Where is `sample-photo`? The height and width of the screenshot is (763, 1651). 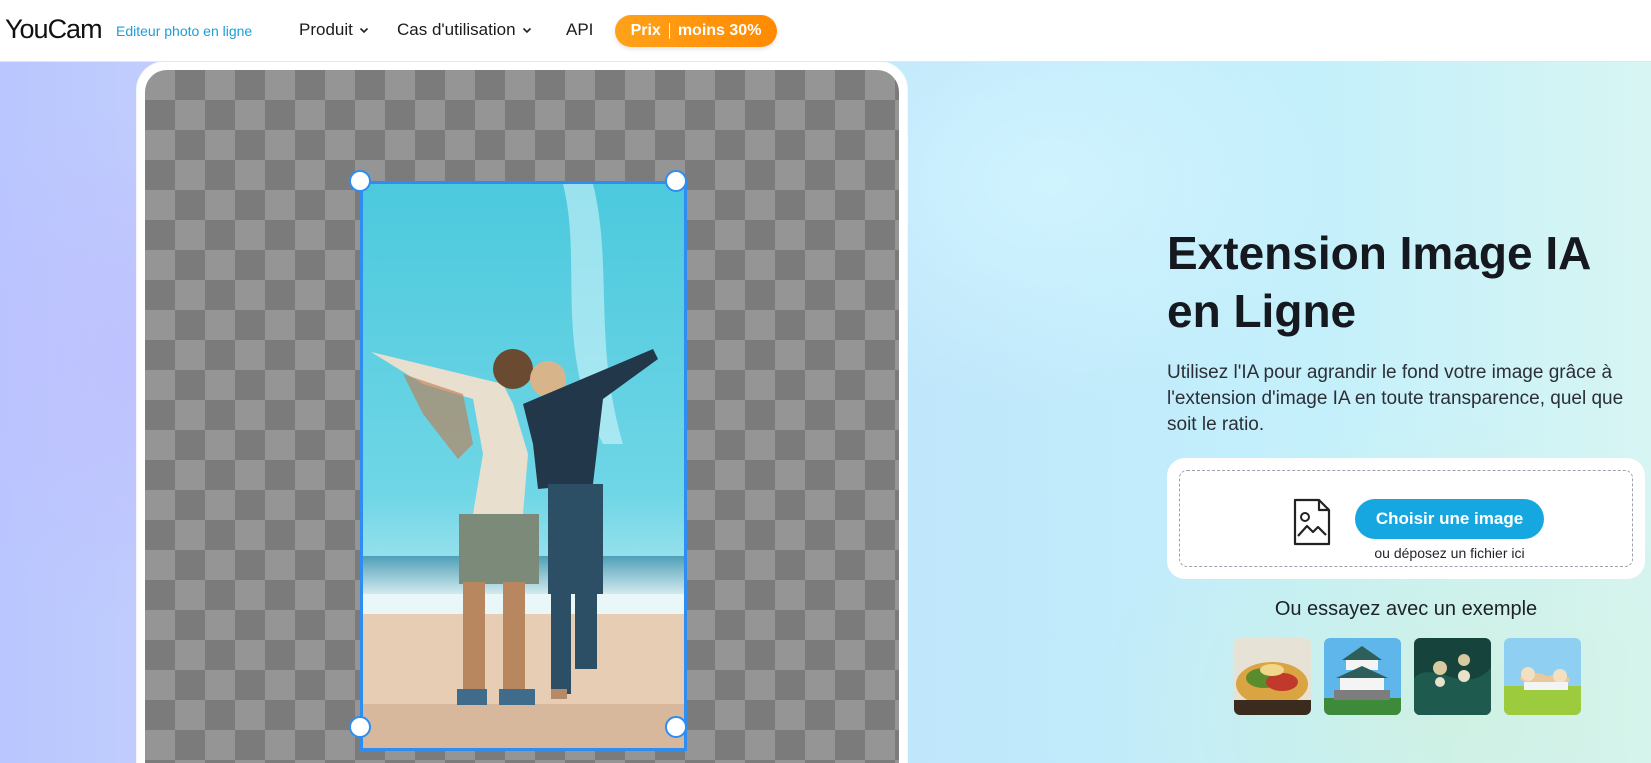 sample-photo is located at coordinates (523, 466).